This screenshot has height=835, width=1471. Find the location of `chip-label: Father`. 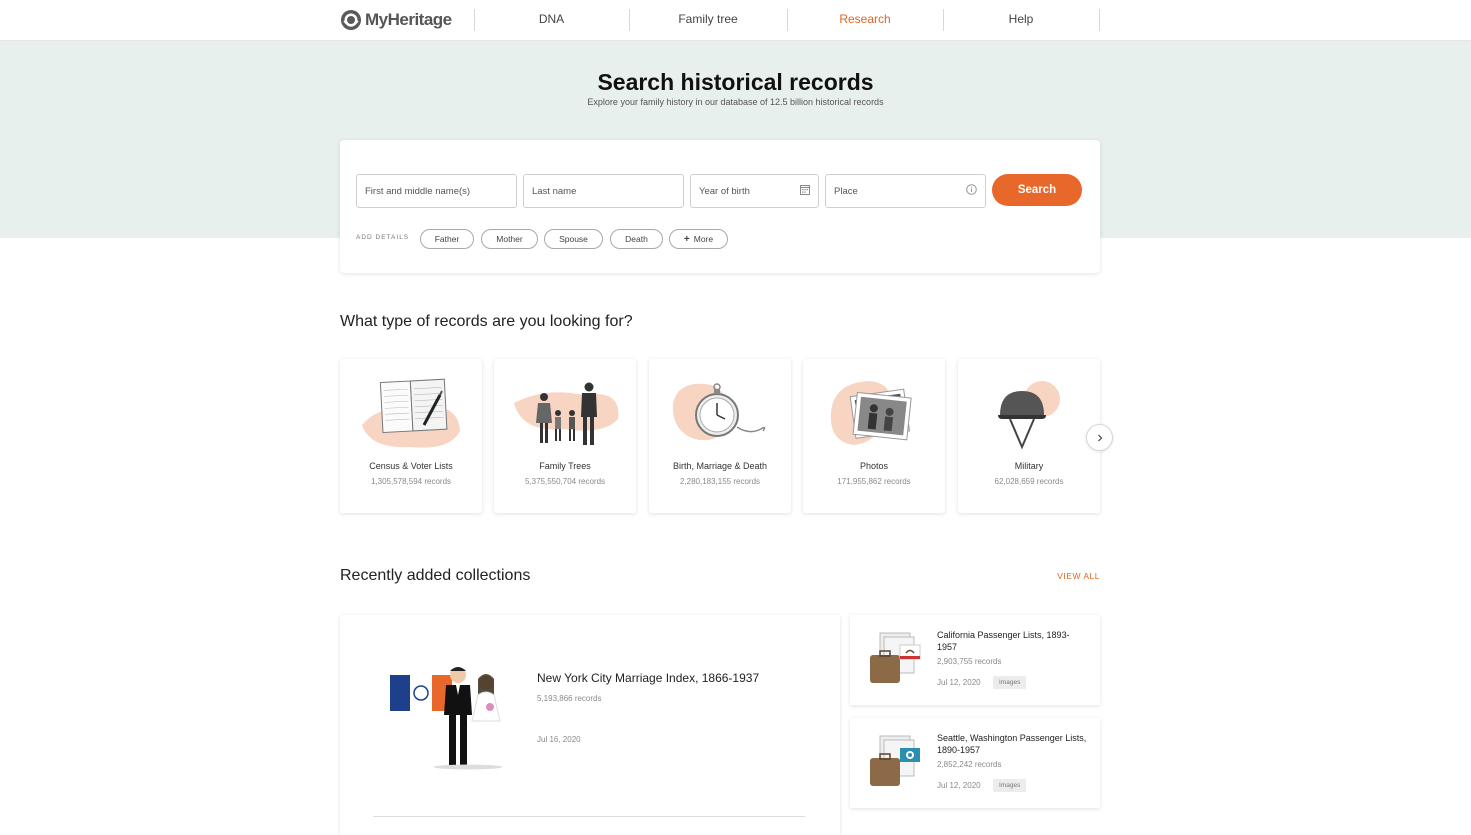

chip-label: Father is located at coordinates (447, 239).